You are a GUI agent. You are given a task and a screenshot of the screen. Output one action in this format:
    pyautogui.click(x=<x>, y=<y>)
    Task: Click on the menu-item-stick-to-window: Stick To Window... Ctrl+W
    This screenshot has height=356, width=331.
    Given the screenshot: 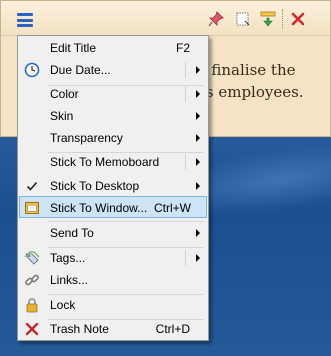 What is the action you would take?
    pyautogui.click(x=113, y=207)
    